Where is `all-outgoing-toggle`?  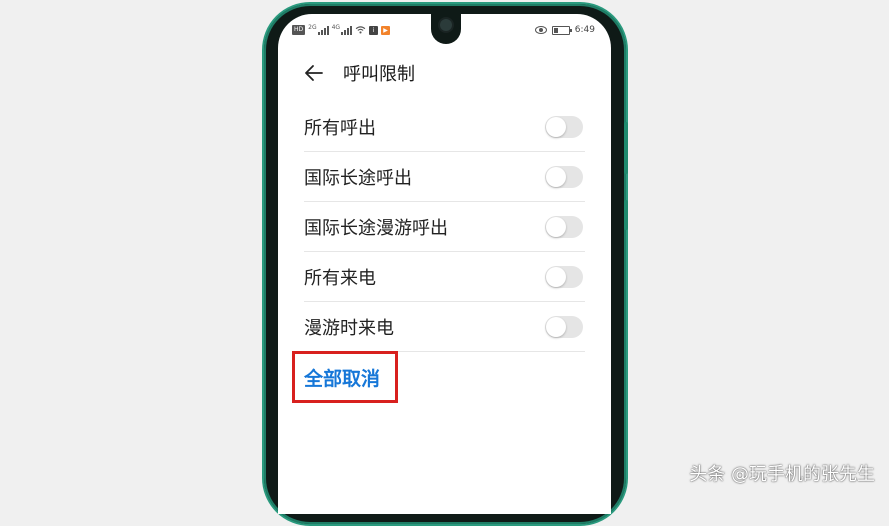 all-outgoing-toggle is located at coordinates (564, 126).